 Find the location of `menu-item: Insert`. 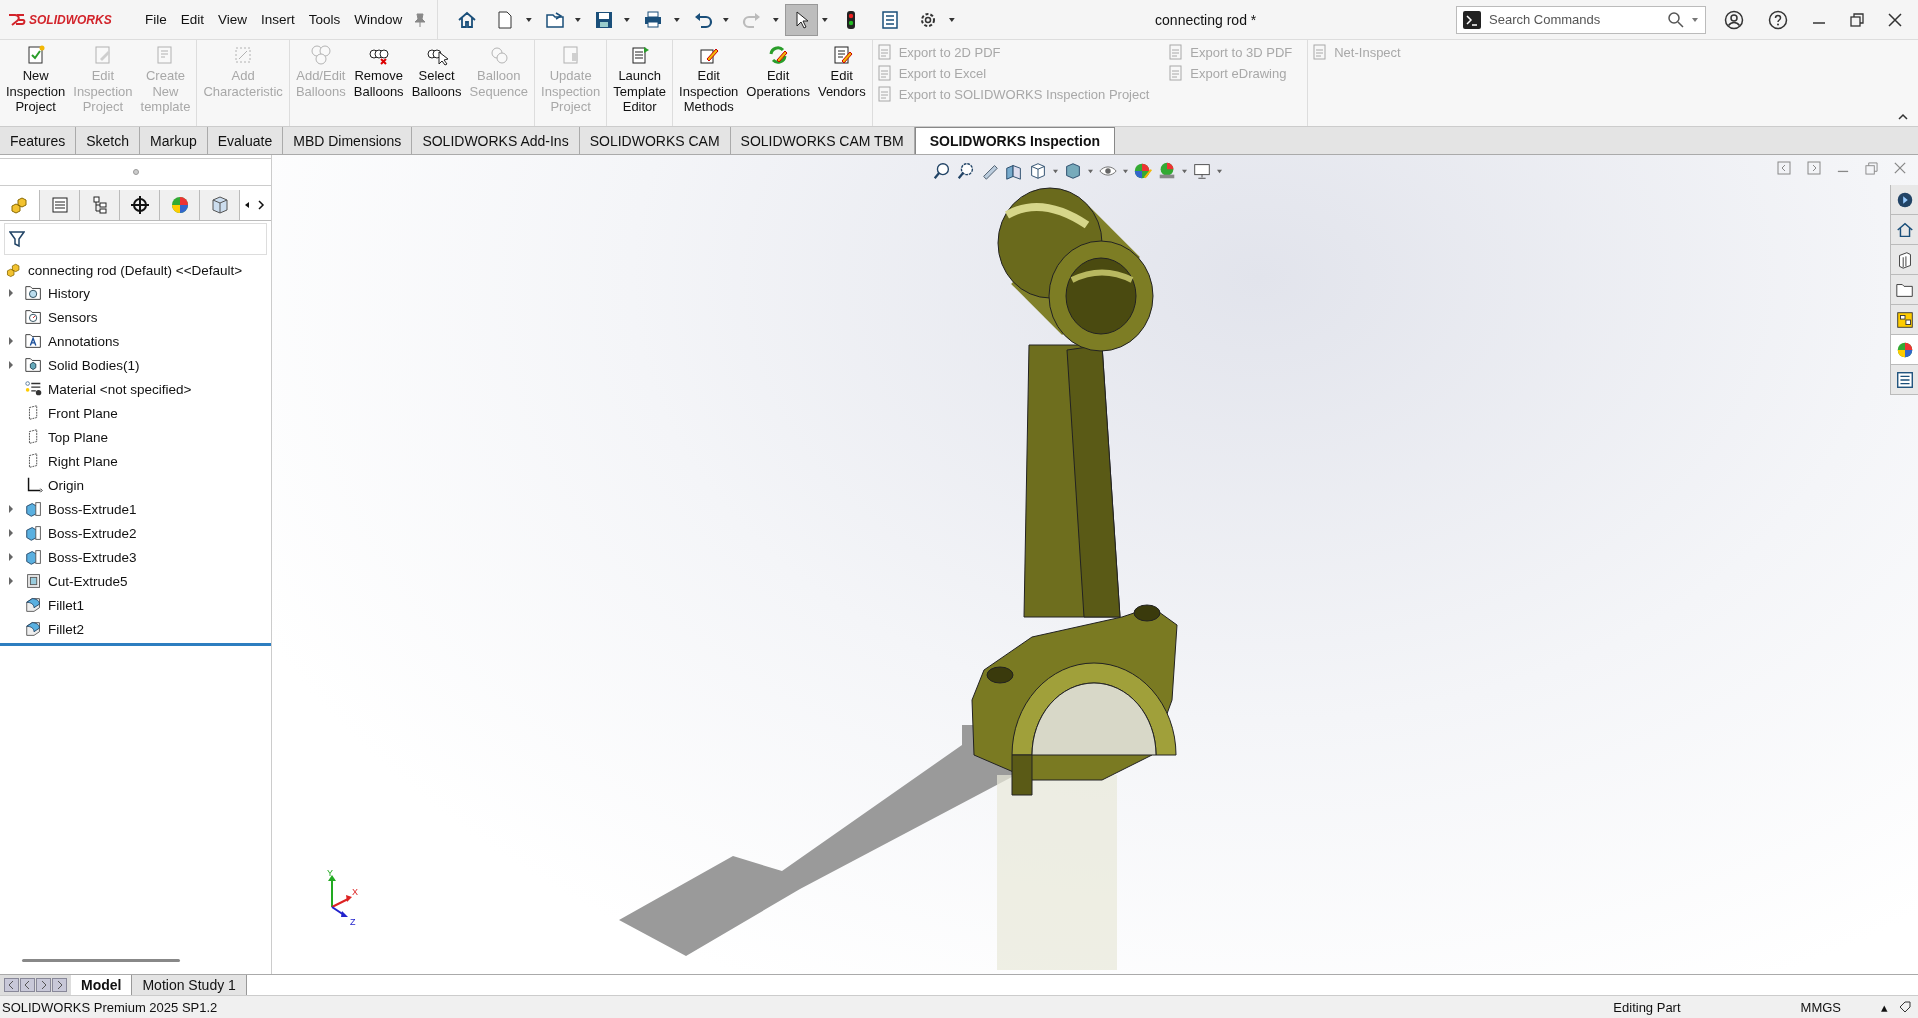

menu-item: Insert is located at coordinates (278, 19).